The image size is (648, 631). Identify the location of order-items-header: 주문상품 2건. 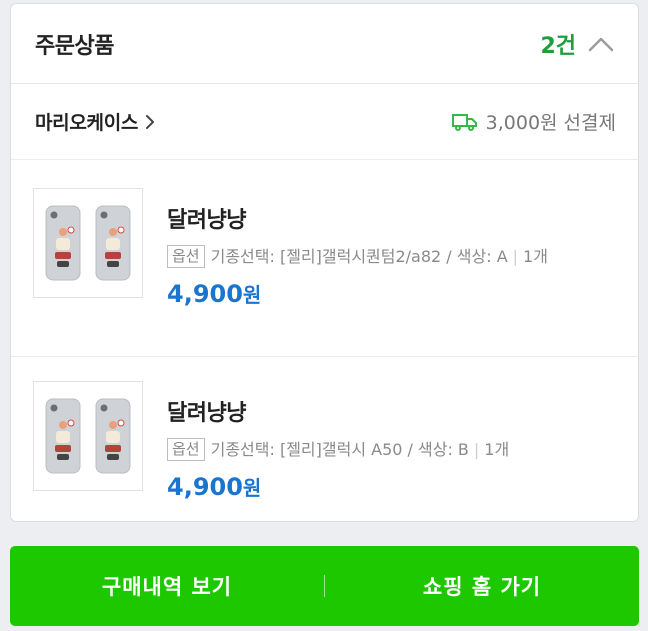
(324, 44).